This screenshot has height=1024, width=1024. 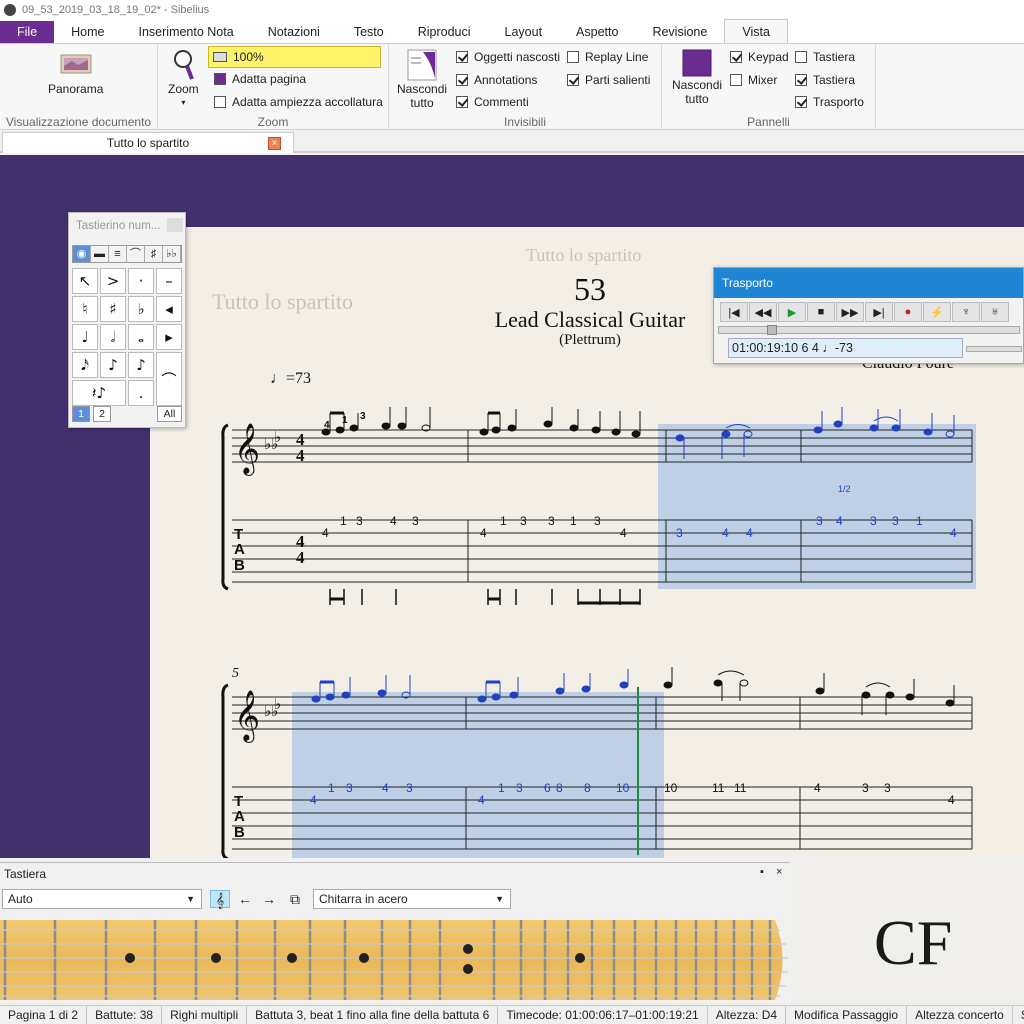 I want to click on tab-letter-a: A, so click(x=239, y=549).